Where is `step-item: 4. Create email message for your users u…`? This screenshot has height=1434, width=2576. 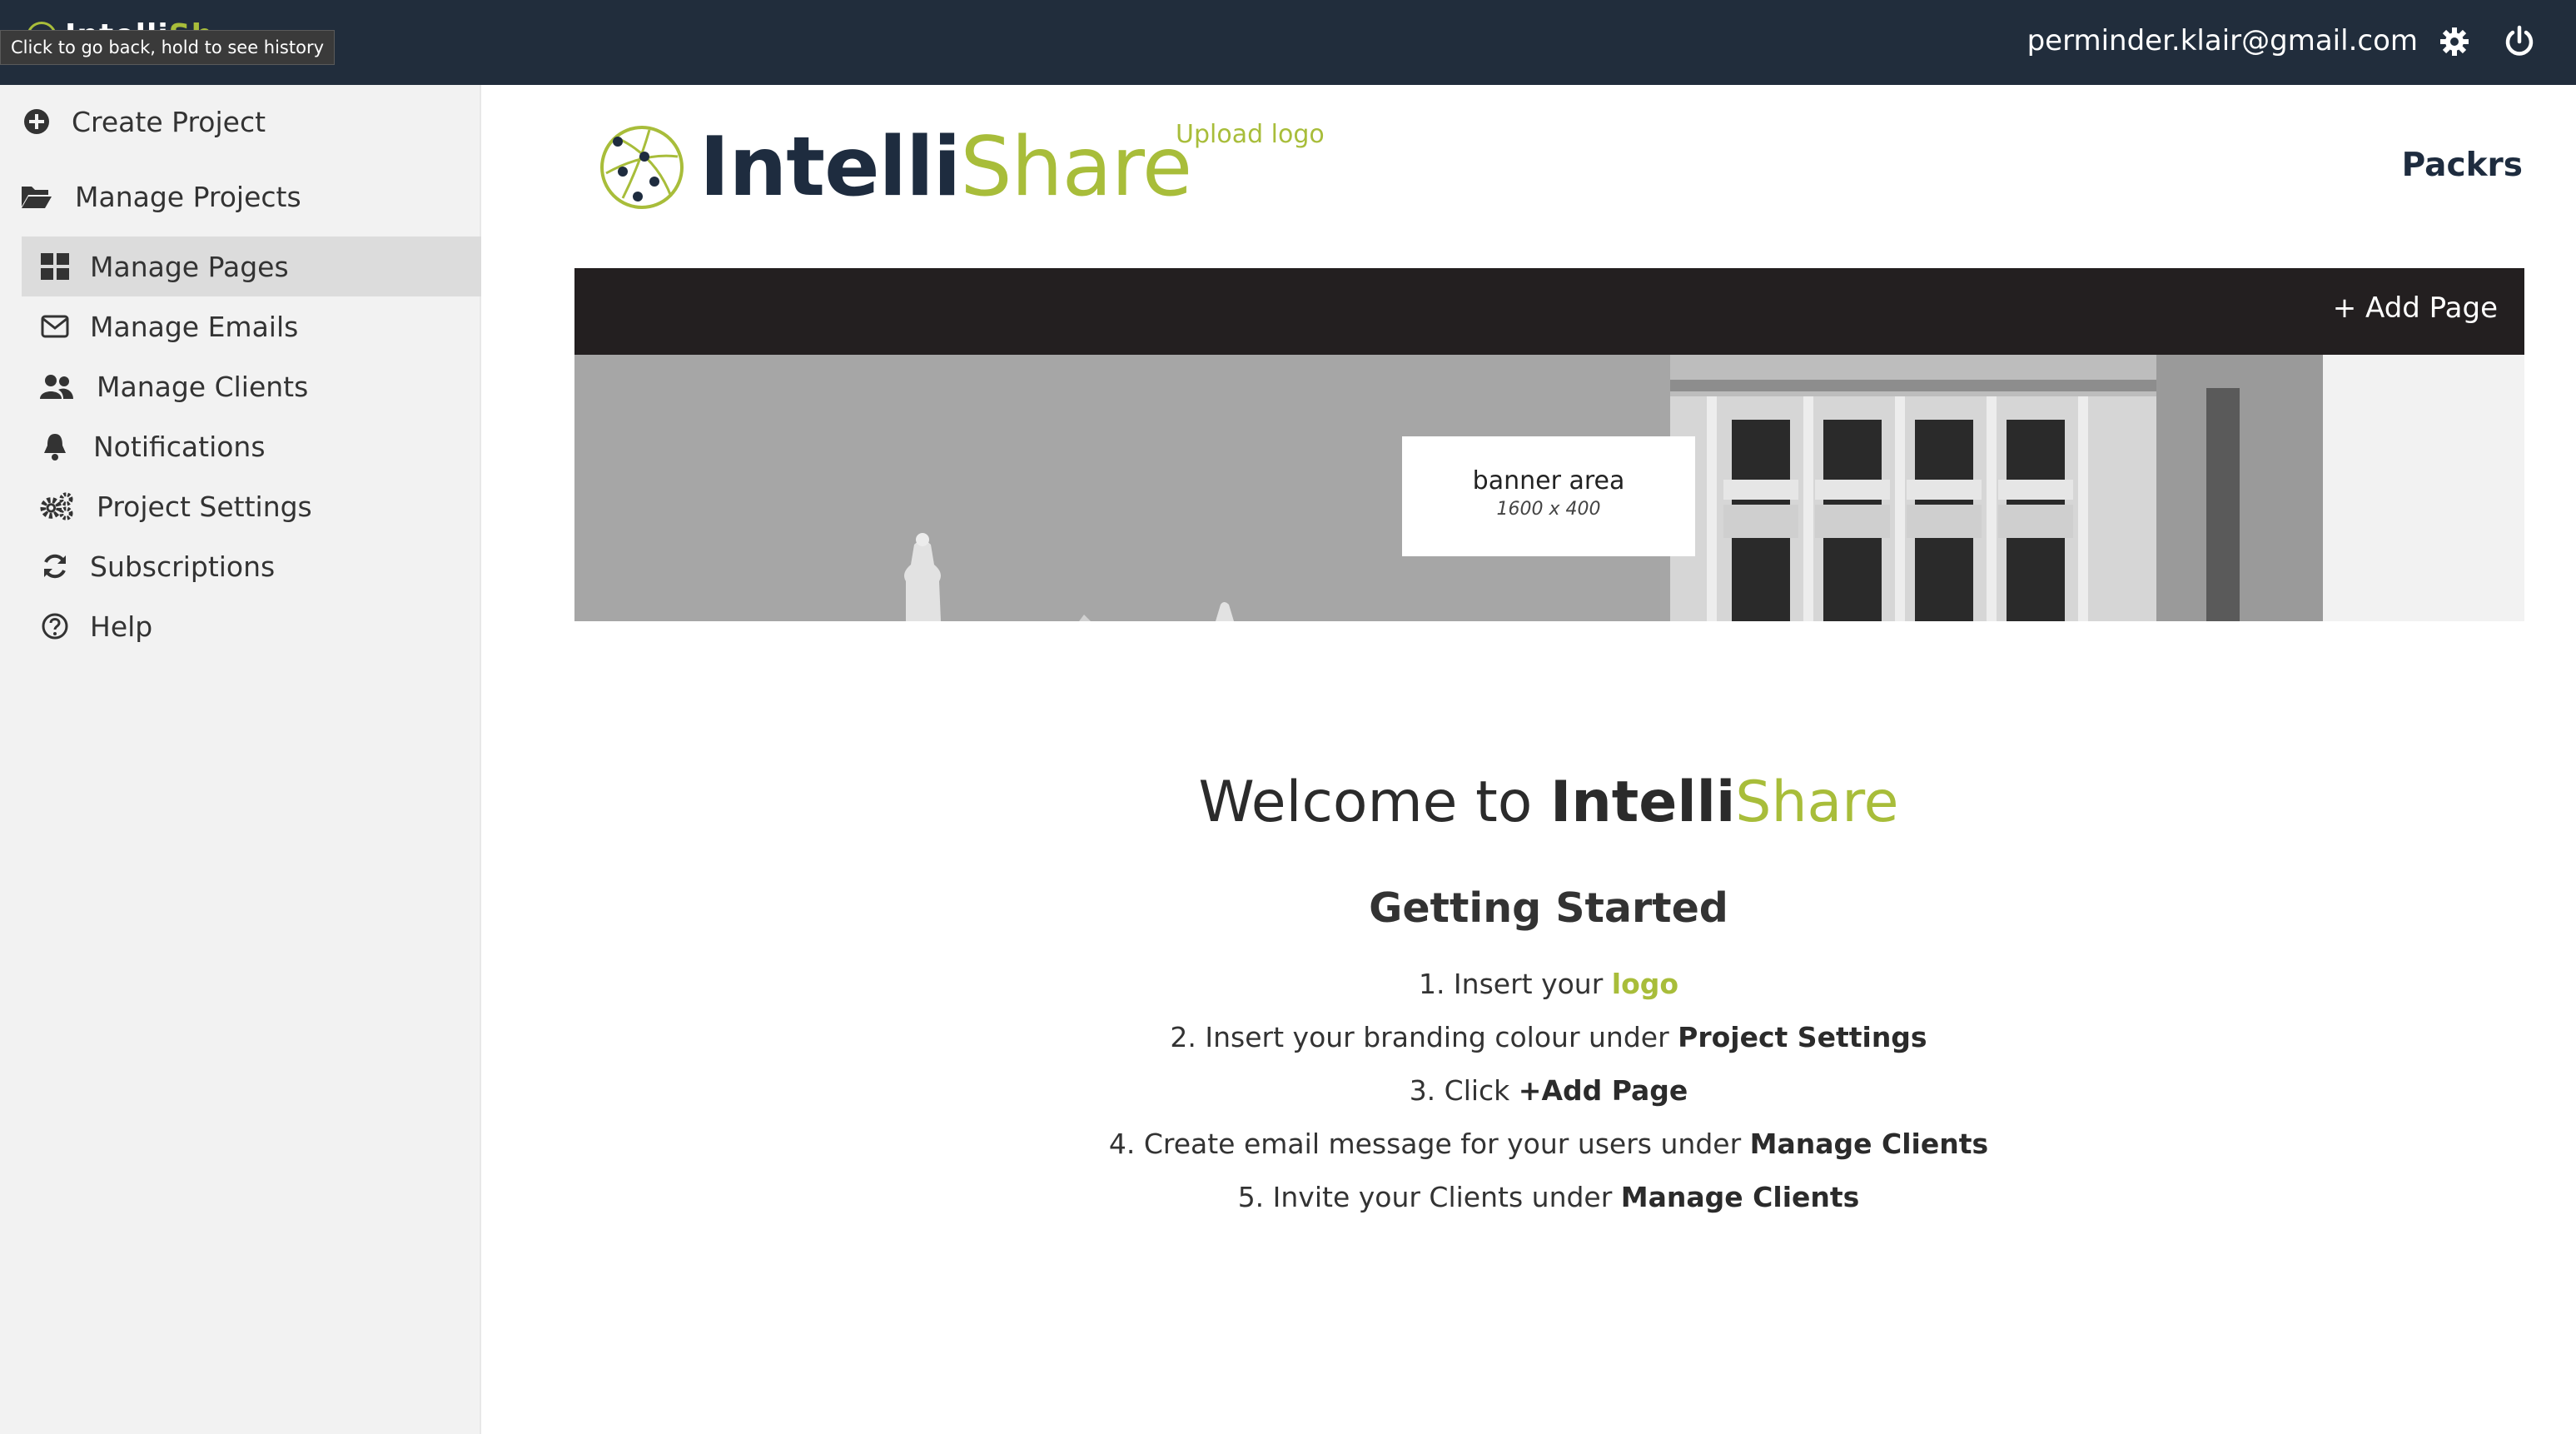 step-item: 4. Create email message for your users u… is located at coordinates (1548, 1144).